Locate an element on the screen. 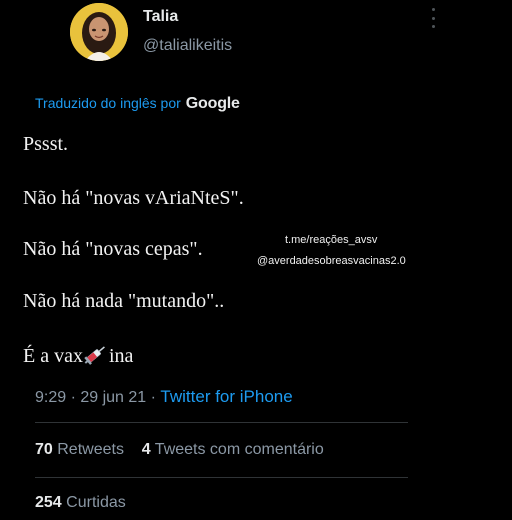 The width and height of the screenshot is (512, 520). retweets-count: 70 is located at coordinates (44, 449).